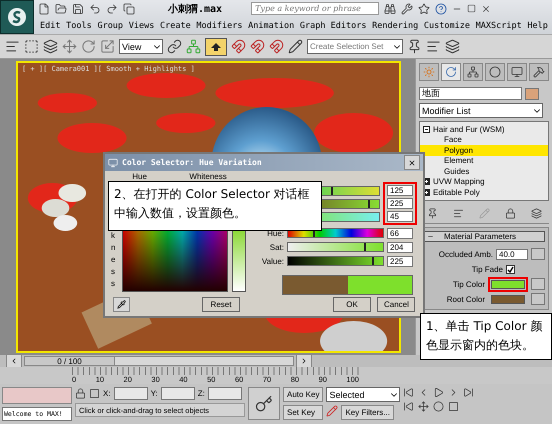 This screenshot has height=424, width=552. I want to click on menu-item: Help, so click(537, 25).